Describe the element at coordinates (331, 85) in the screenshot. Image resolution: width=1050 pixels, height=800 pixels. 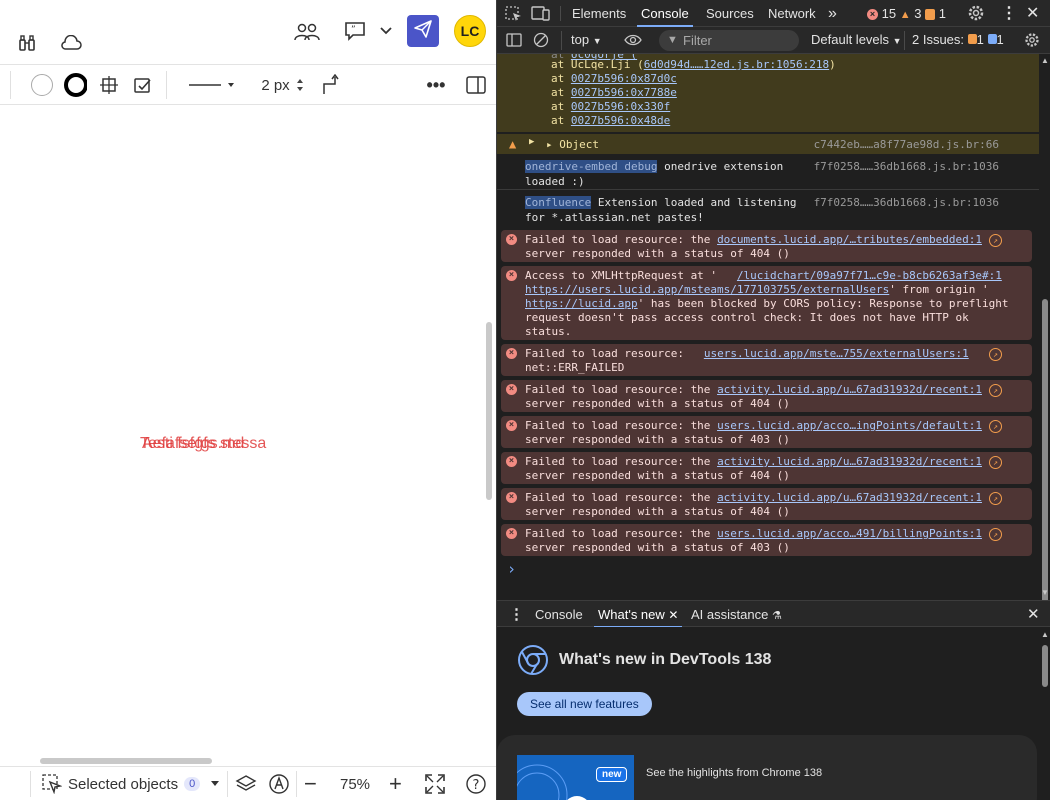
I see `connector-style-icon` at that location.